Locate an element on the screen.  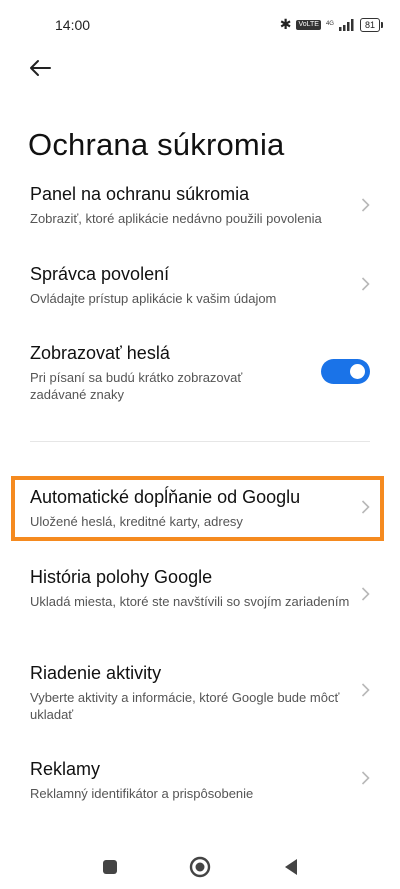
arrow-left-icon is located at coordinates (40, 68).